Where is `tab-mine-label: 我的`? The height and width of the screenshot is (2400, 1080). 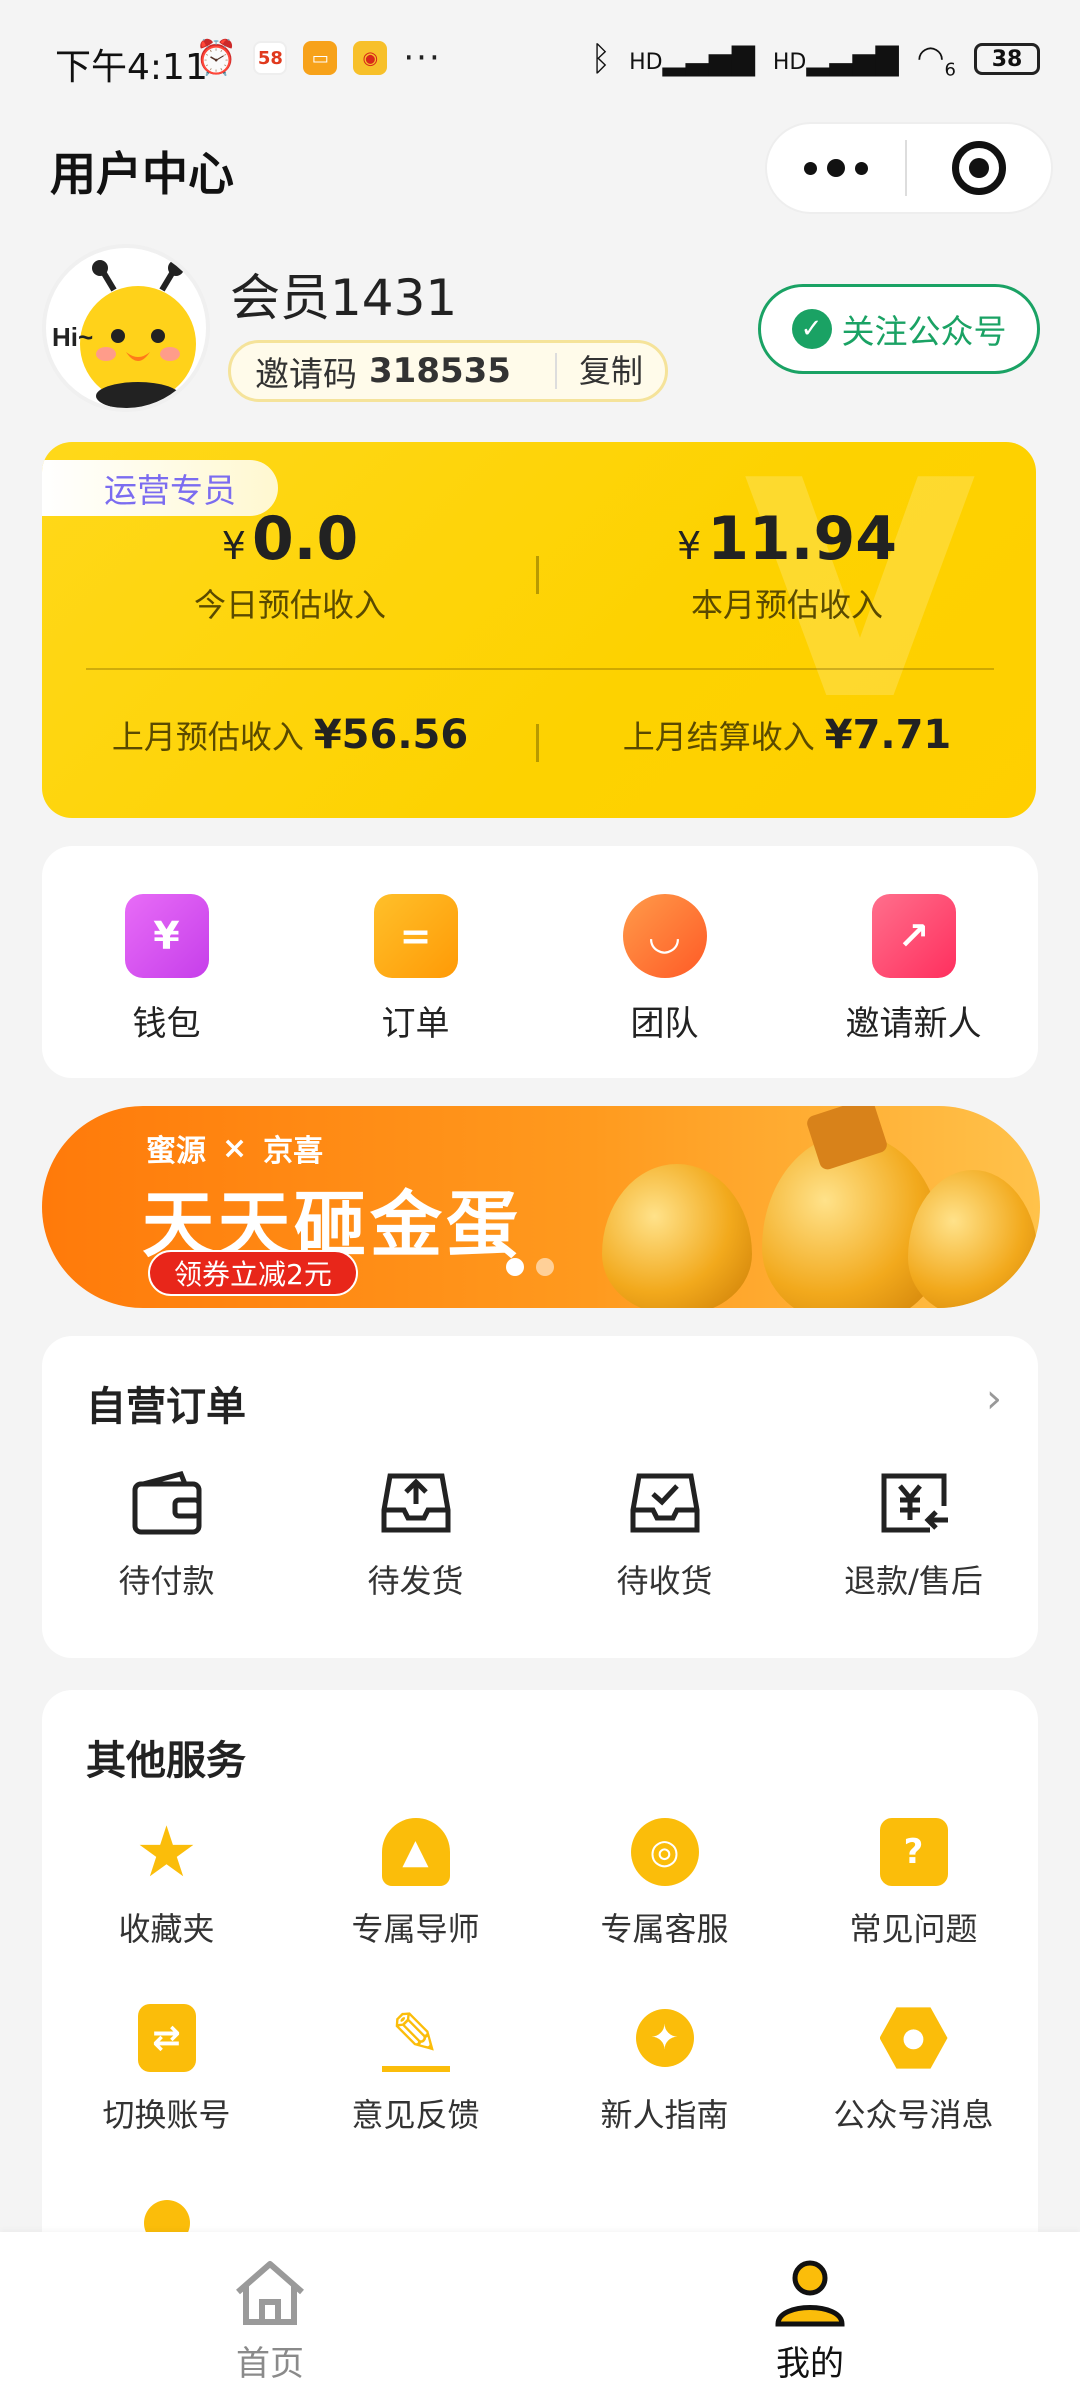 tab-mine-label: 我的 is located at coordinates (810, 2364).